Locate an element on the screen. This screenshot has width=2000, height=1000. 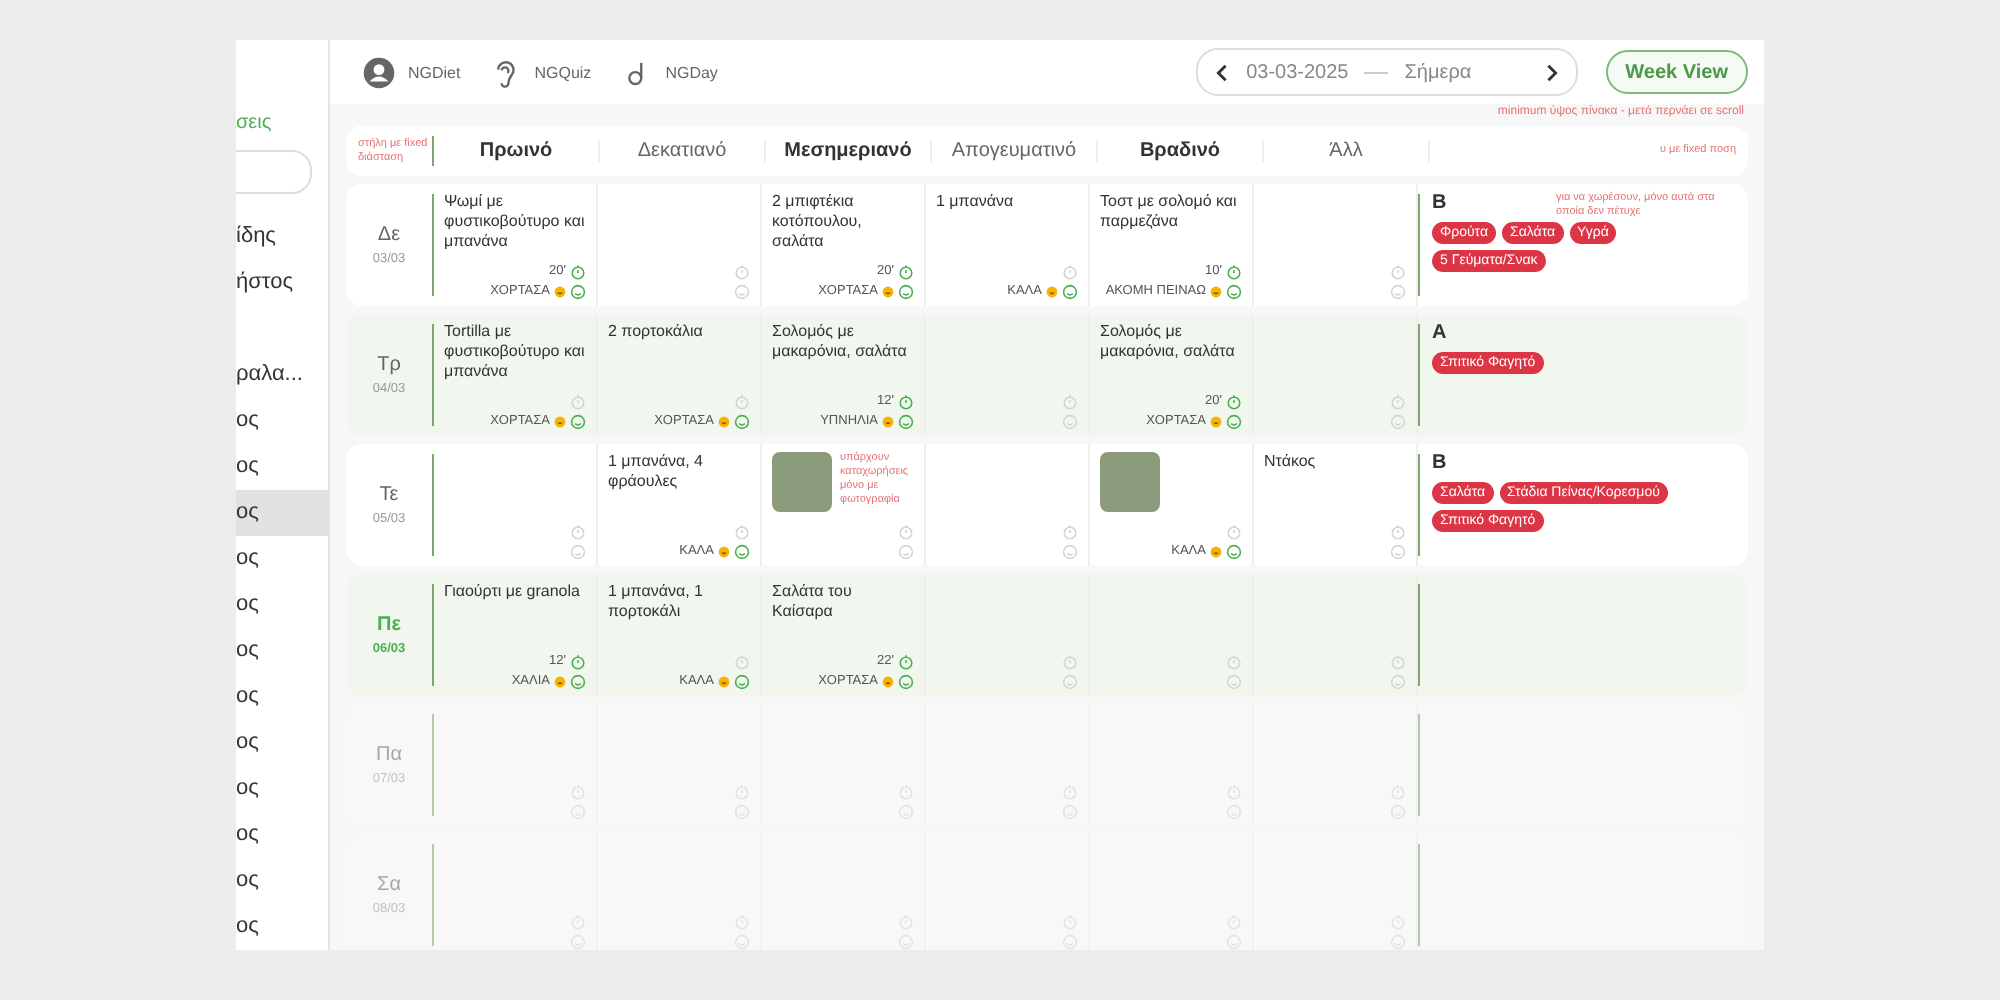
meal-text: Σολομός με μακαρόνια, σαλάτα is located at coordinates (1168, 342).